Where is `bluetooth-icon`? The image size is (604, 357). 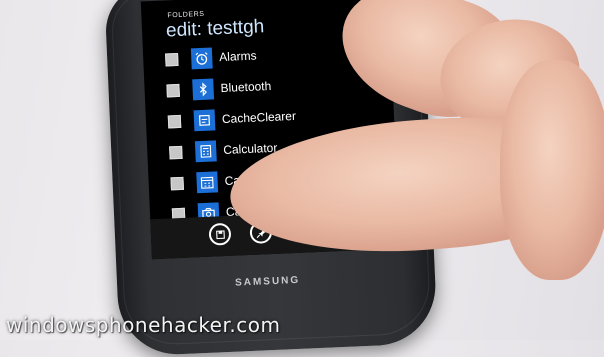 bluetooth-icon is located at coordinates (203, 88).